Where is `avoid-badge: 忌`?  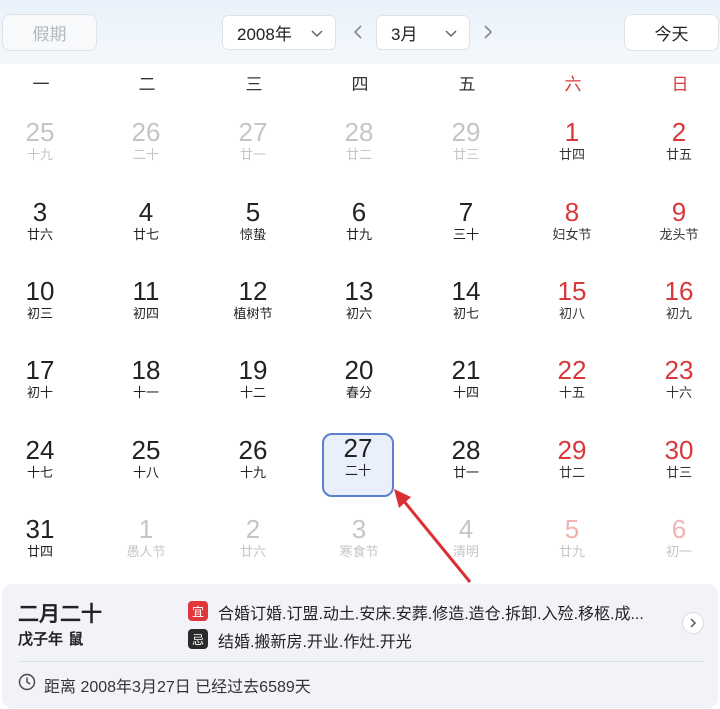 avoid-badge: 忌 is located at coordinates (198, 639).